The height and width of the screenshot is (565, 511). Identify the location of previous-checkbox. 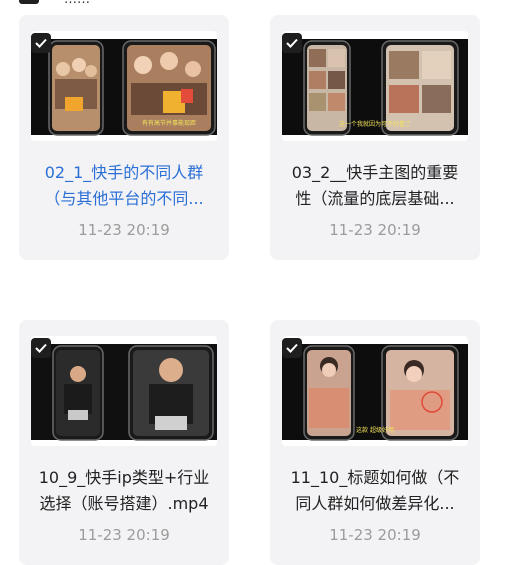
(29, 2).